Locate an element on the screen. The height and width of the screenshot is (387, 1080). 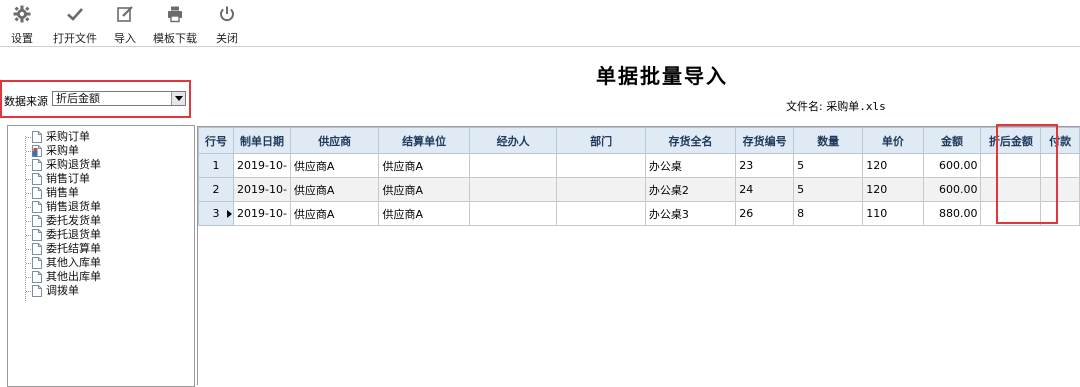
table-cell: 880.00 is located at coordinates (952, 213).